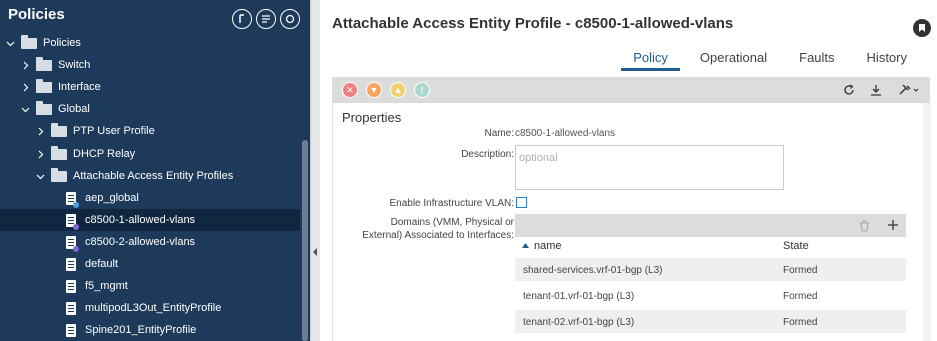  I want to click on fault-toolbar: ✕ ▼ ▲ !, so click(631, 90).